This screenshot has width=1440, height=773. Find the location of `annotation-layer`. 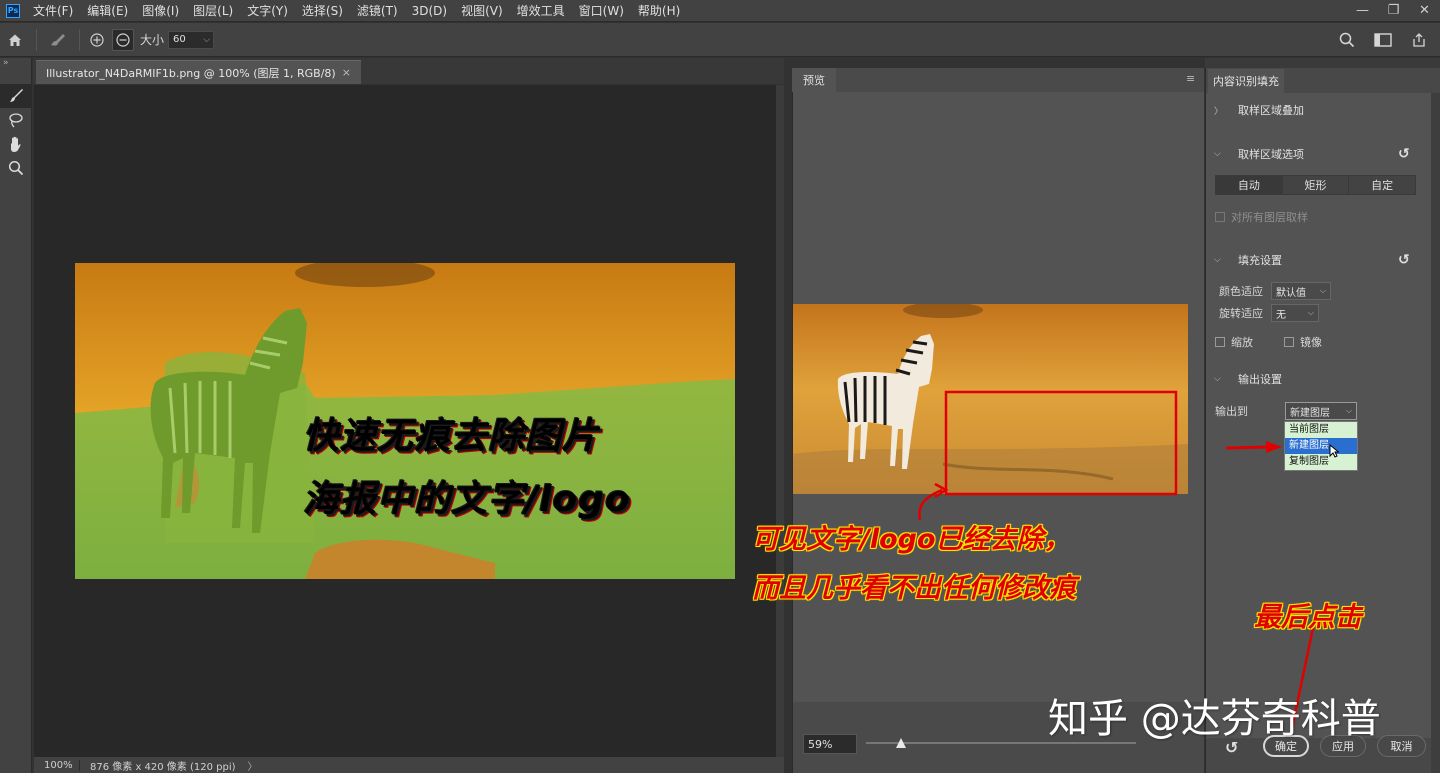

annotation-layer is located at coordinates (1116, 559).